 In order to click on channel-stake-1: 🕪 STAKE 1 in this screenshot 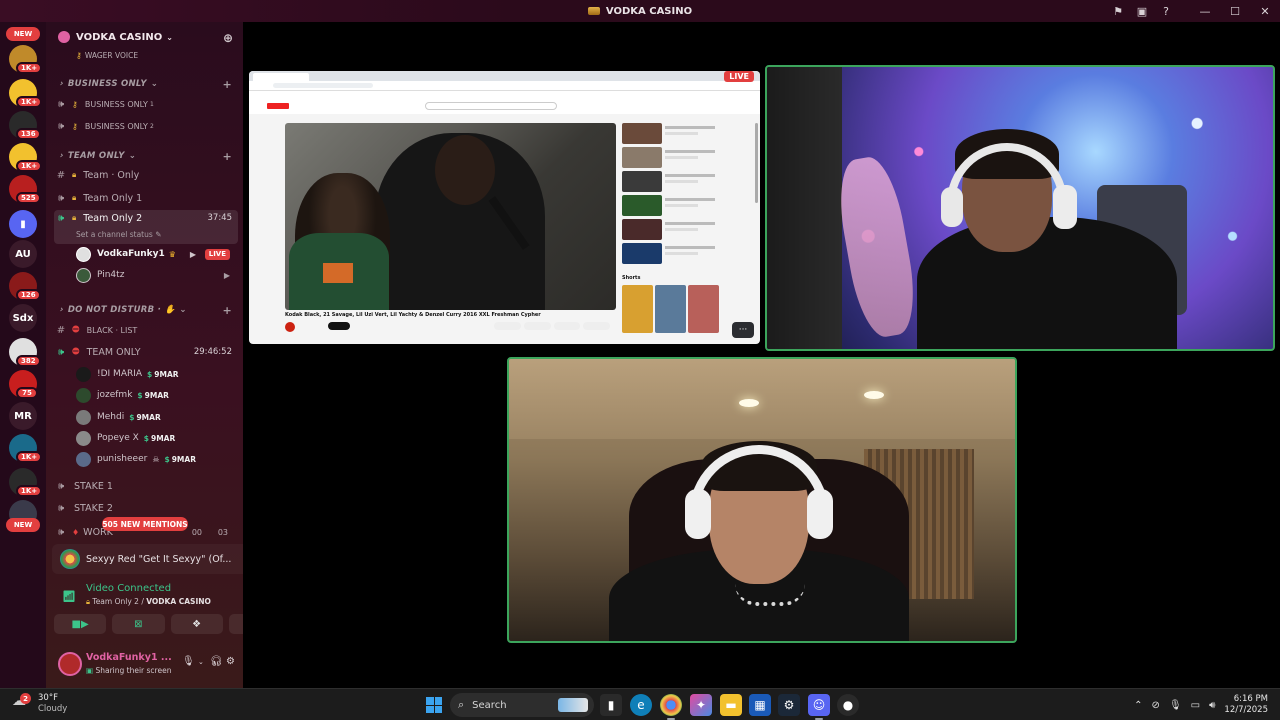, I will do `click(146, 486)`.